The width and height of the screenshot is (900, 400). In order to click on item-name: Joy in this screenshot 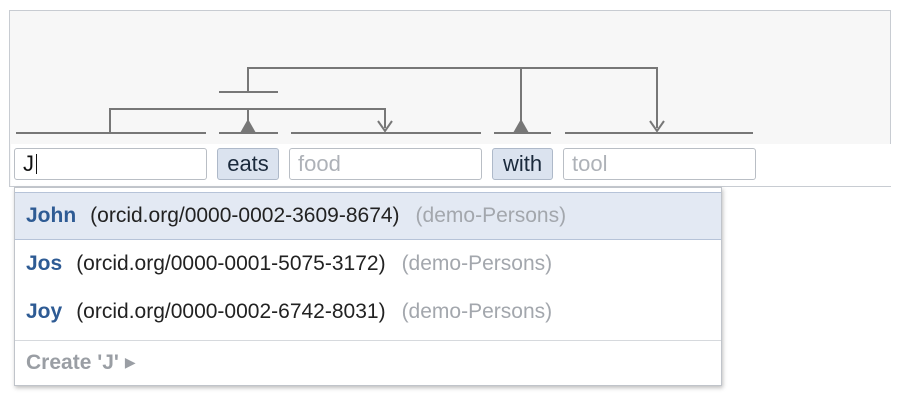, I will do `click(44, 311)`.